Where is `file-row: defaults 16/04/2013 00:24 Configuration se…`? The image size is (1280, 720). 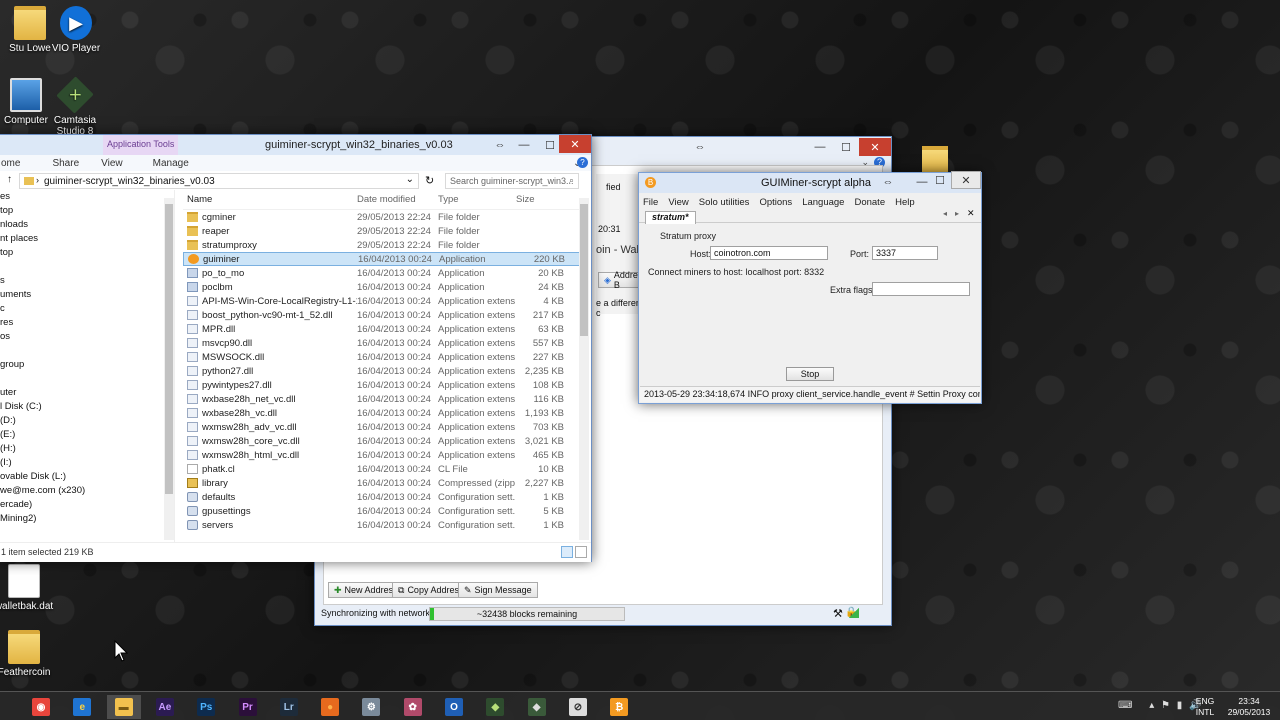 file-row: defaults 16/04/2013 00:24 Configuration se… is located at coordinates (382, 497).